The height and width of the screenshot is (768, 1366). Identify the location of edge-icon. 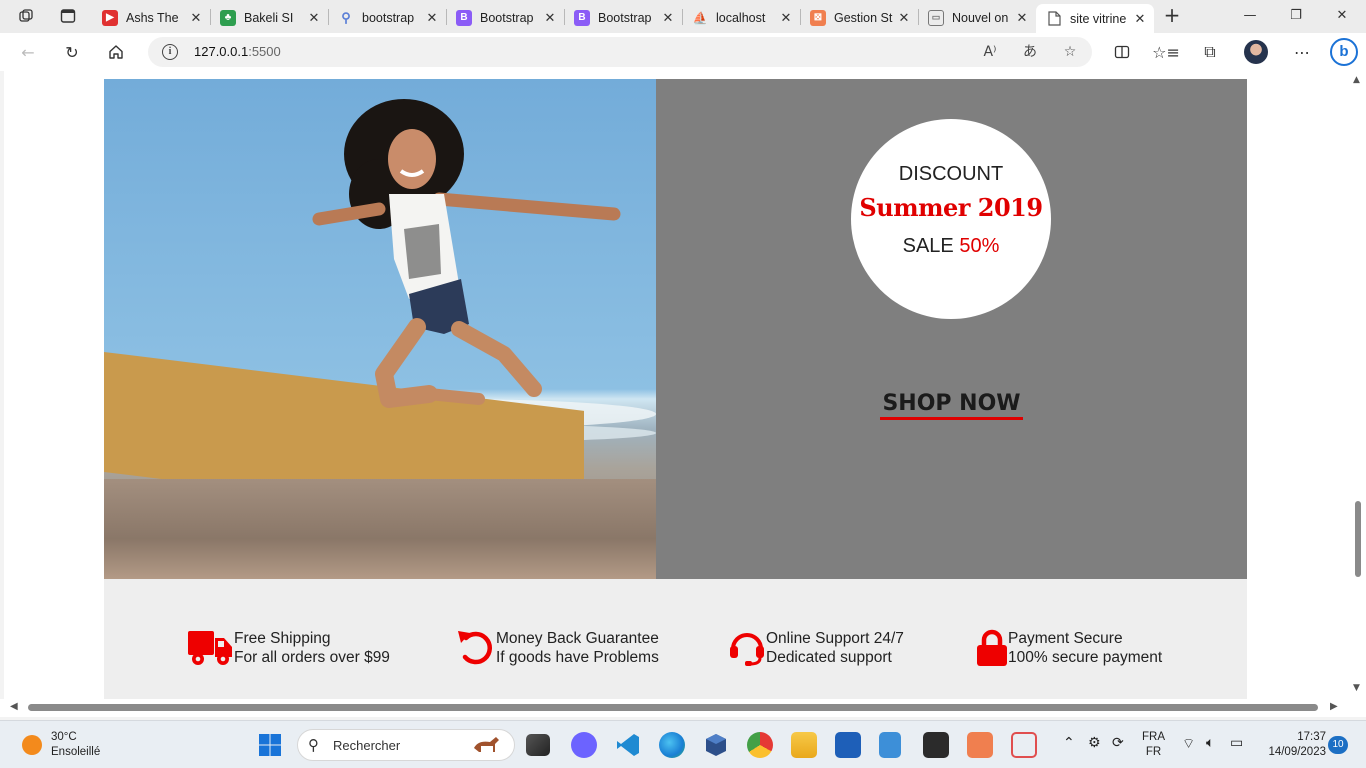
(672, 745).